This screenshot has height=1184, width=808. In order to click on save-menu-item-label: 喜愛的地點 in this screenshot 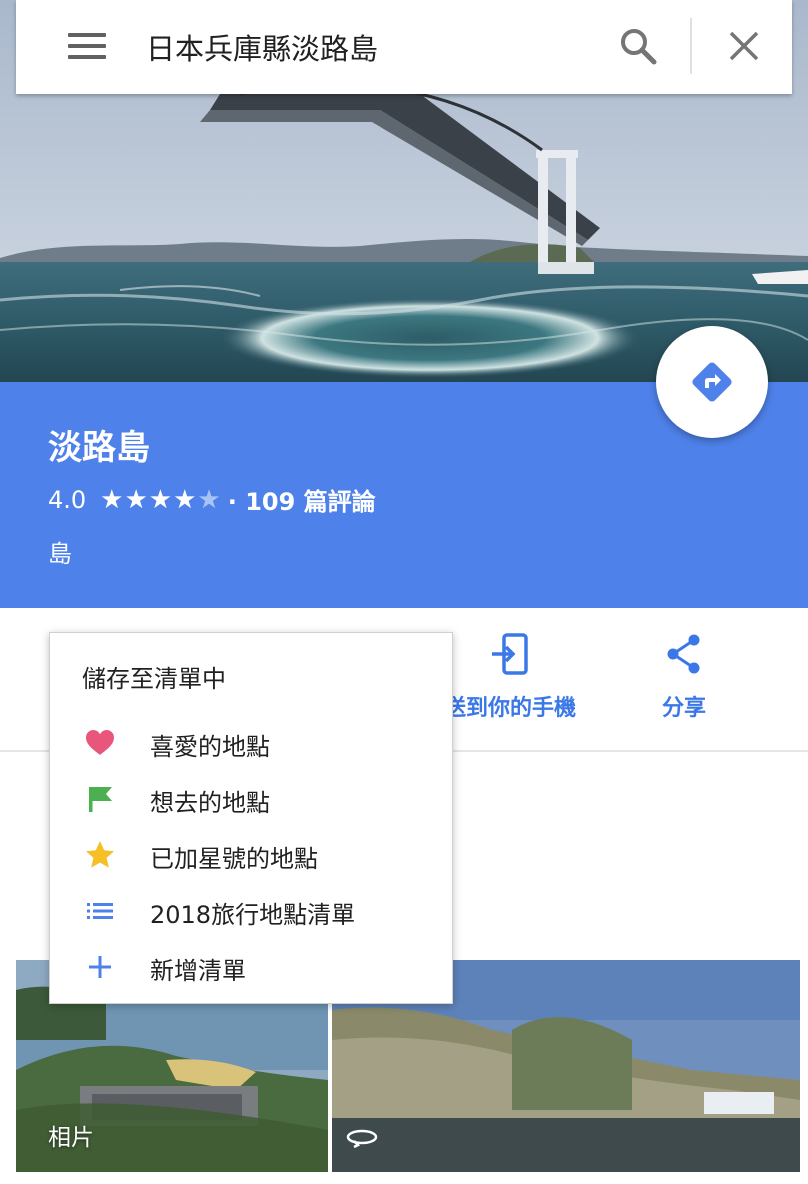, I will do `click(210, 747)`.